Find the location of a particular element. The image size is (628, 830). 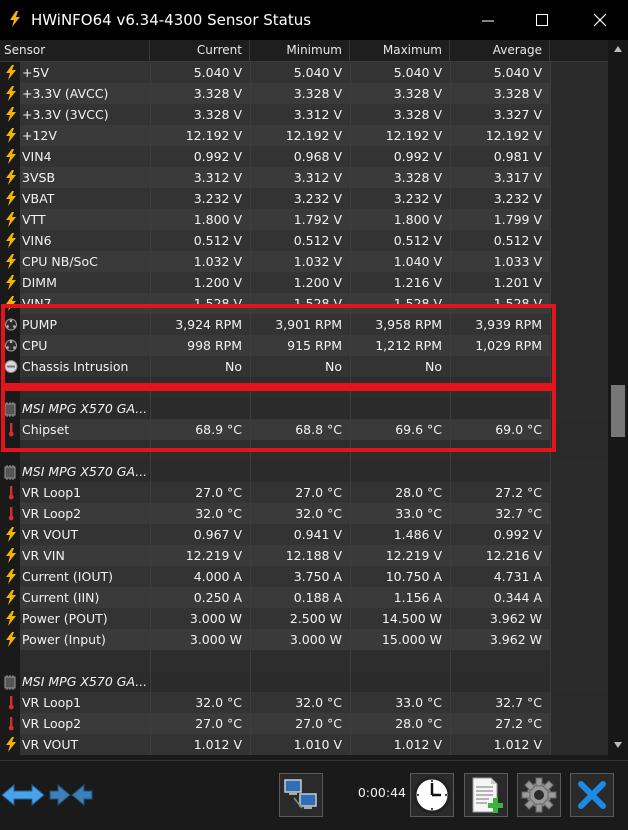

settings-button is located at coordinates (539, 795).